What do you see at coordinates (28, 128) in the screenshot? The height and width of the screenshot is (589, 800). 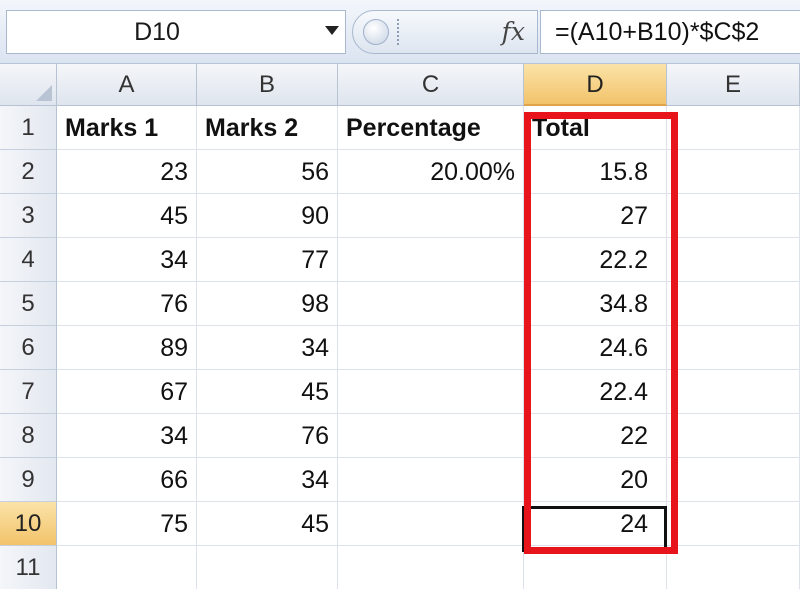 I see `row-header-1: 1` at bounding box center [28, 128].